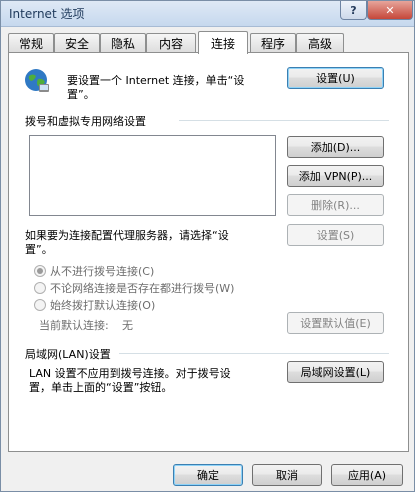  What do you see at coordinates (103, 305) in the screenshot?
I see `radio-label: 始终拨打默认连接(O)` at bounding box center [103, 305].